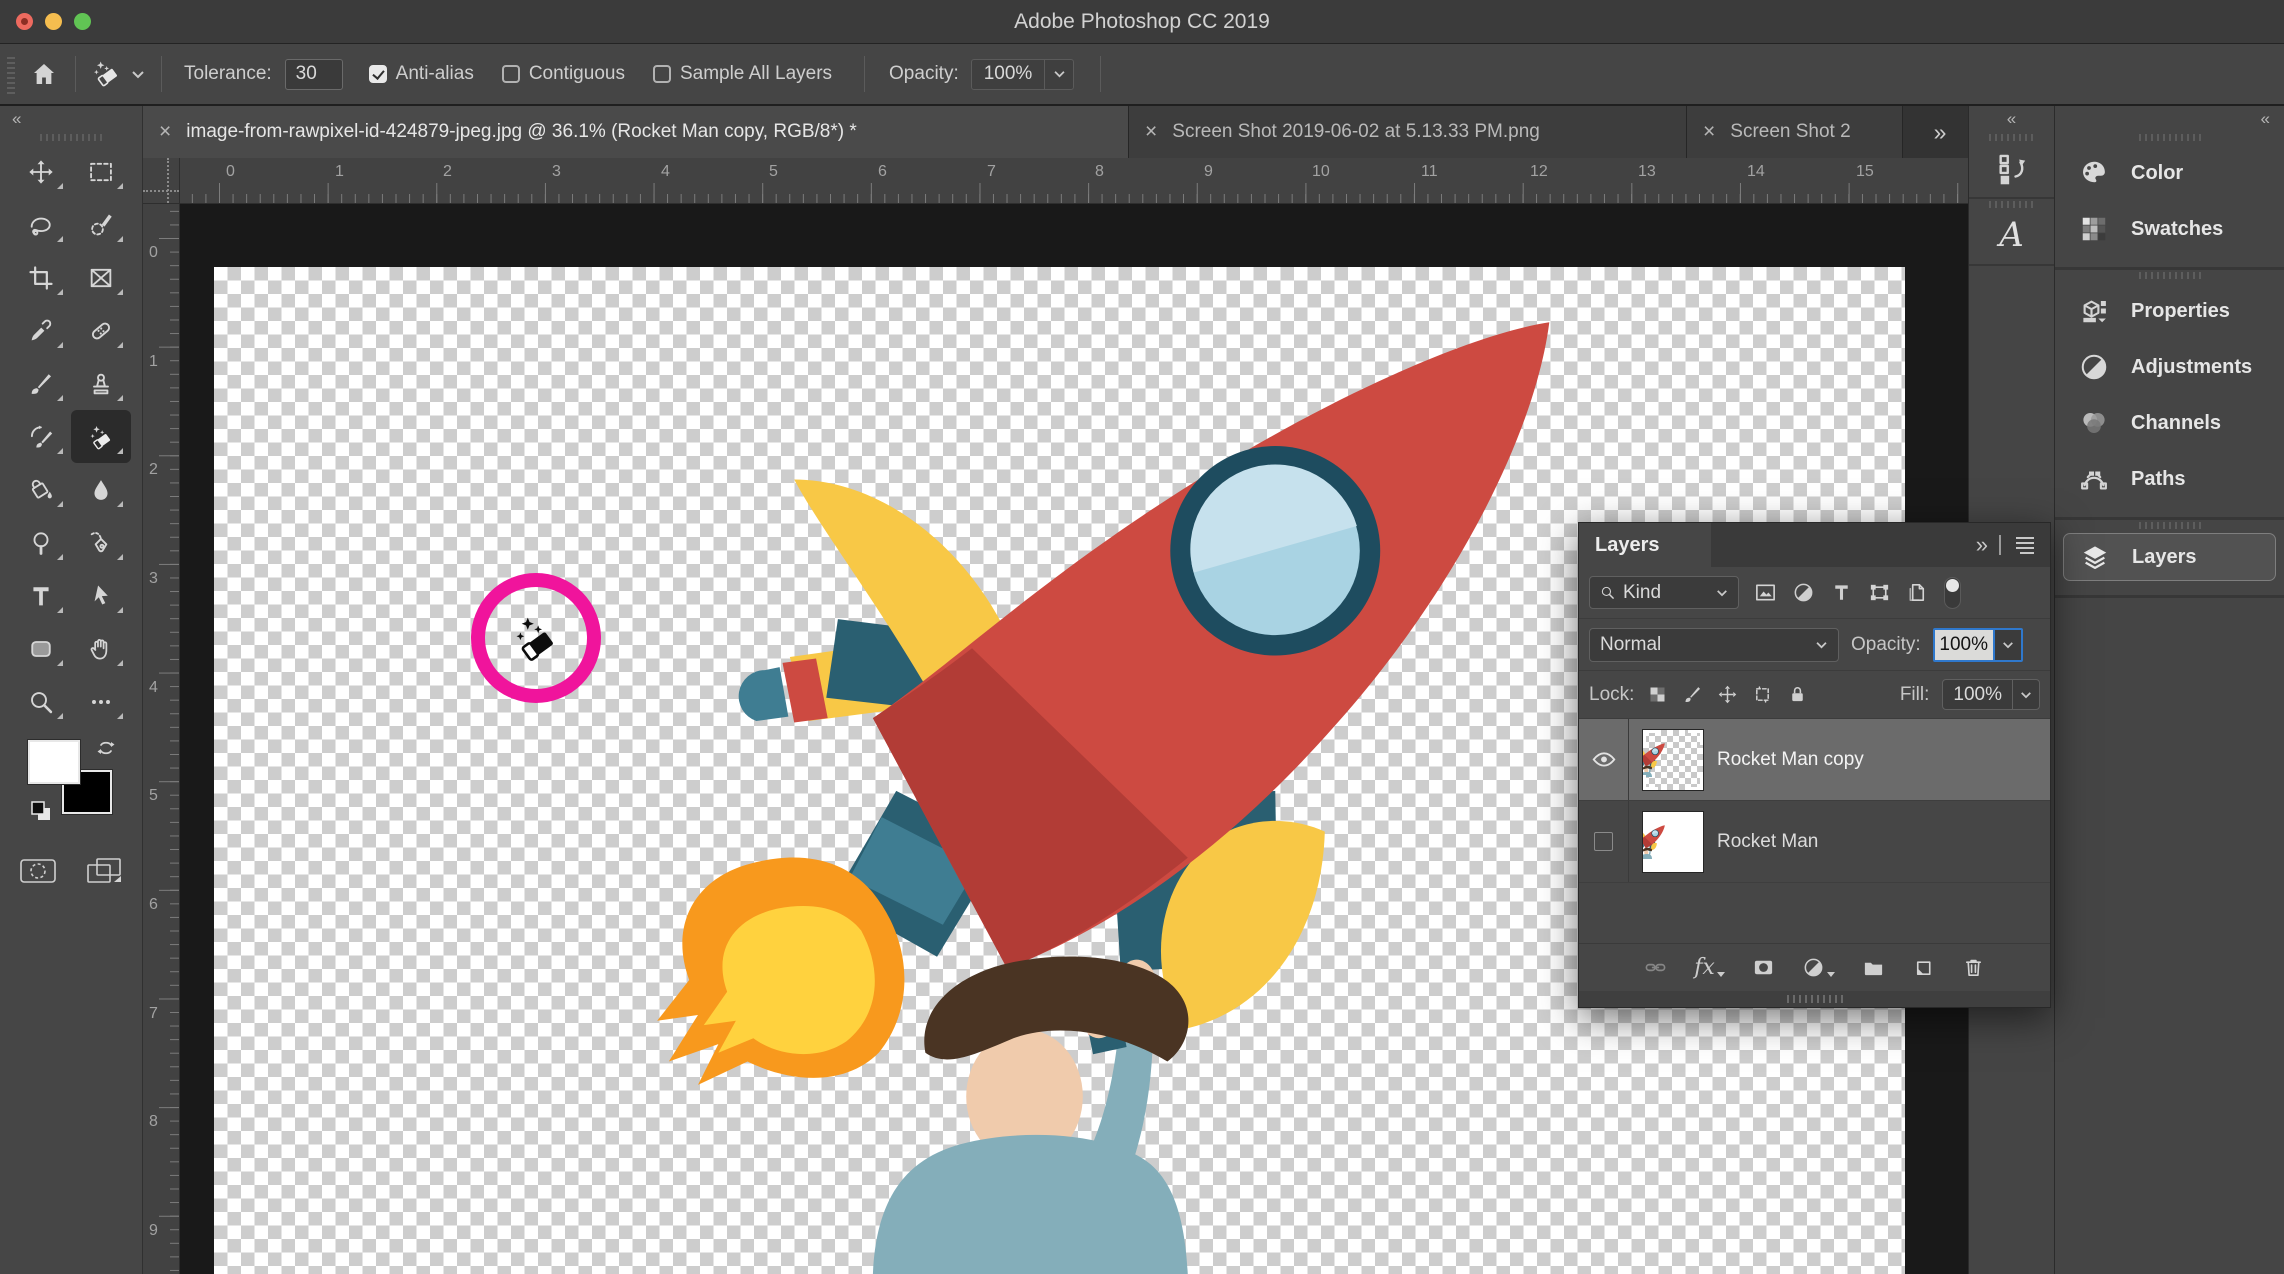  I want to click on filter-pixel-layers-icon, so click(1765, 592).